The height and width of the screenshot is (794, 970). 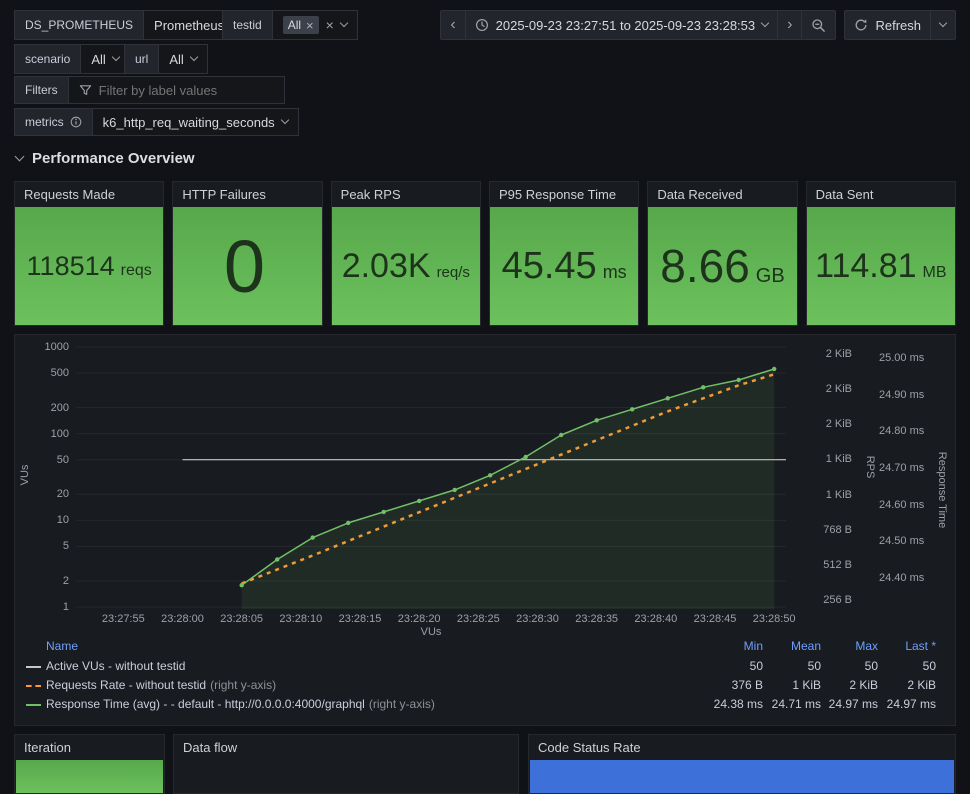 I want to click on axis-tick: 25.00 ms, so click(x=902, y=358).